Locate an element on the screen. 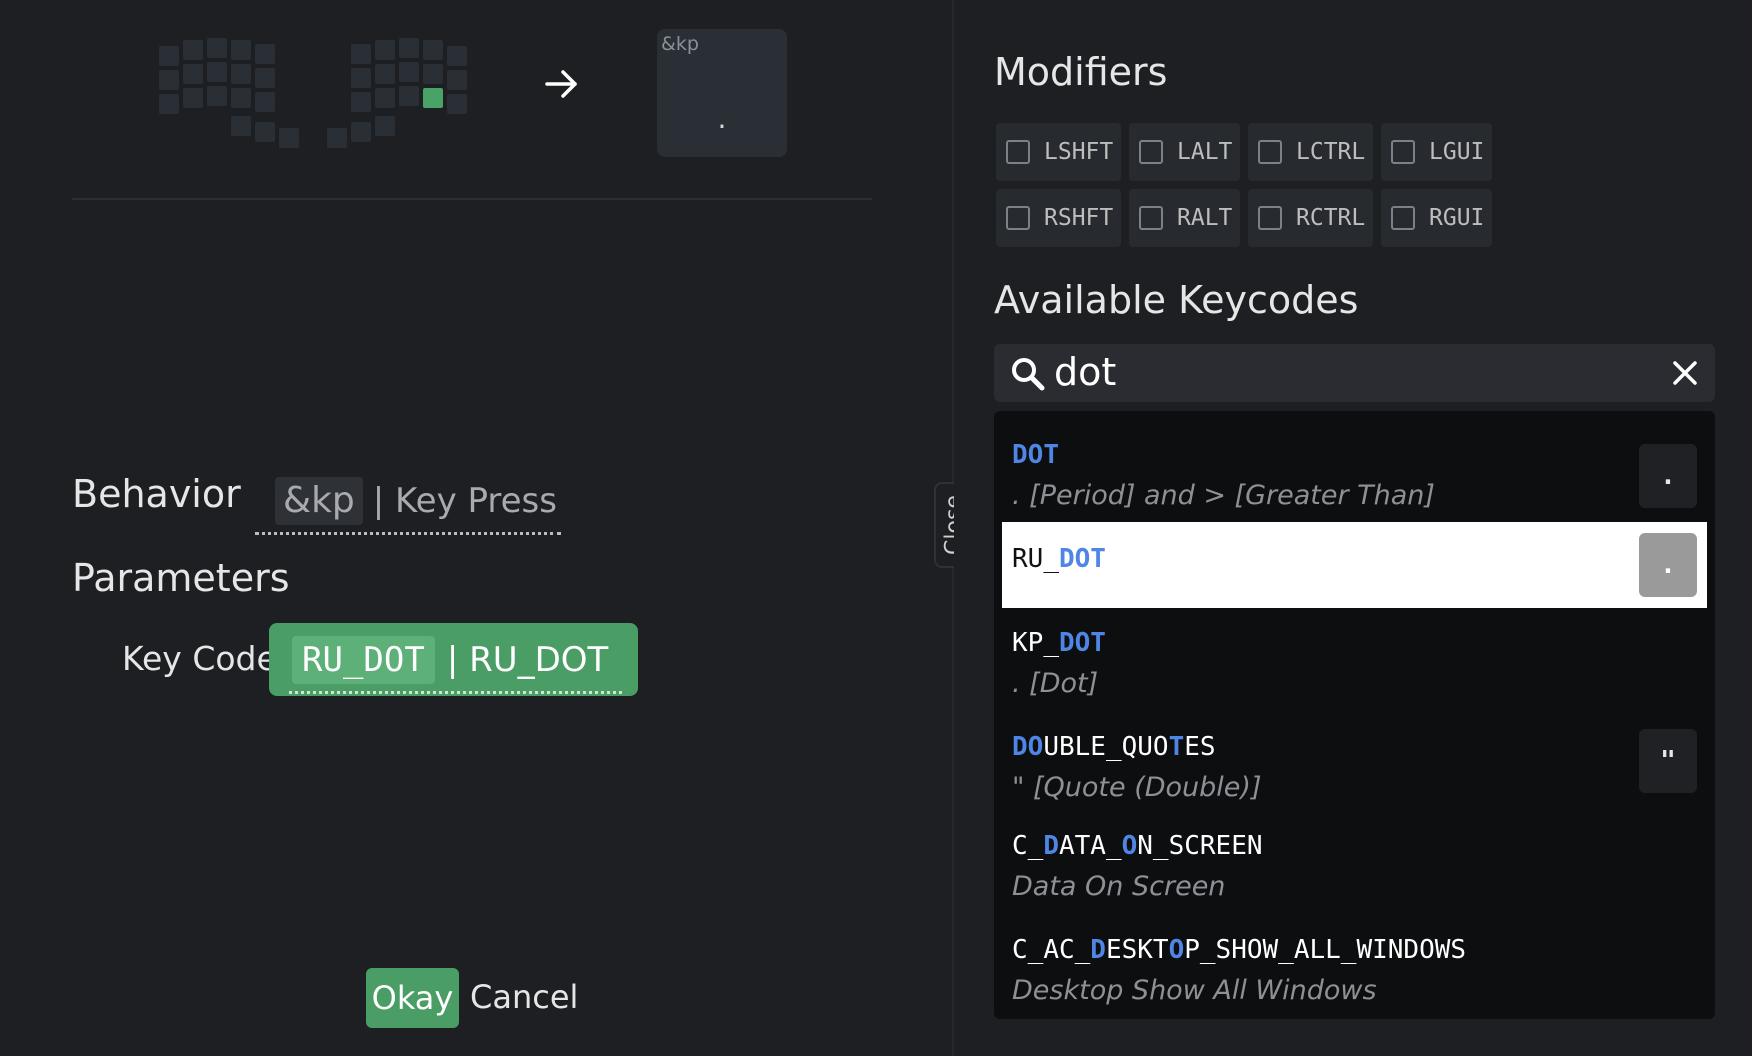 This screenshot has width=1752, height=1056. modifier-lgui: LGUI is located at coordinates (1436, 152).